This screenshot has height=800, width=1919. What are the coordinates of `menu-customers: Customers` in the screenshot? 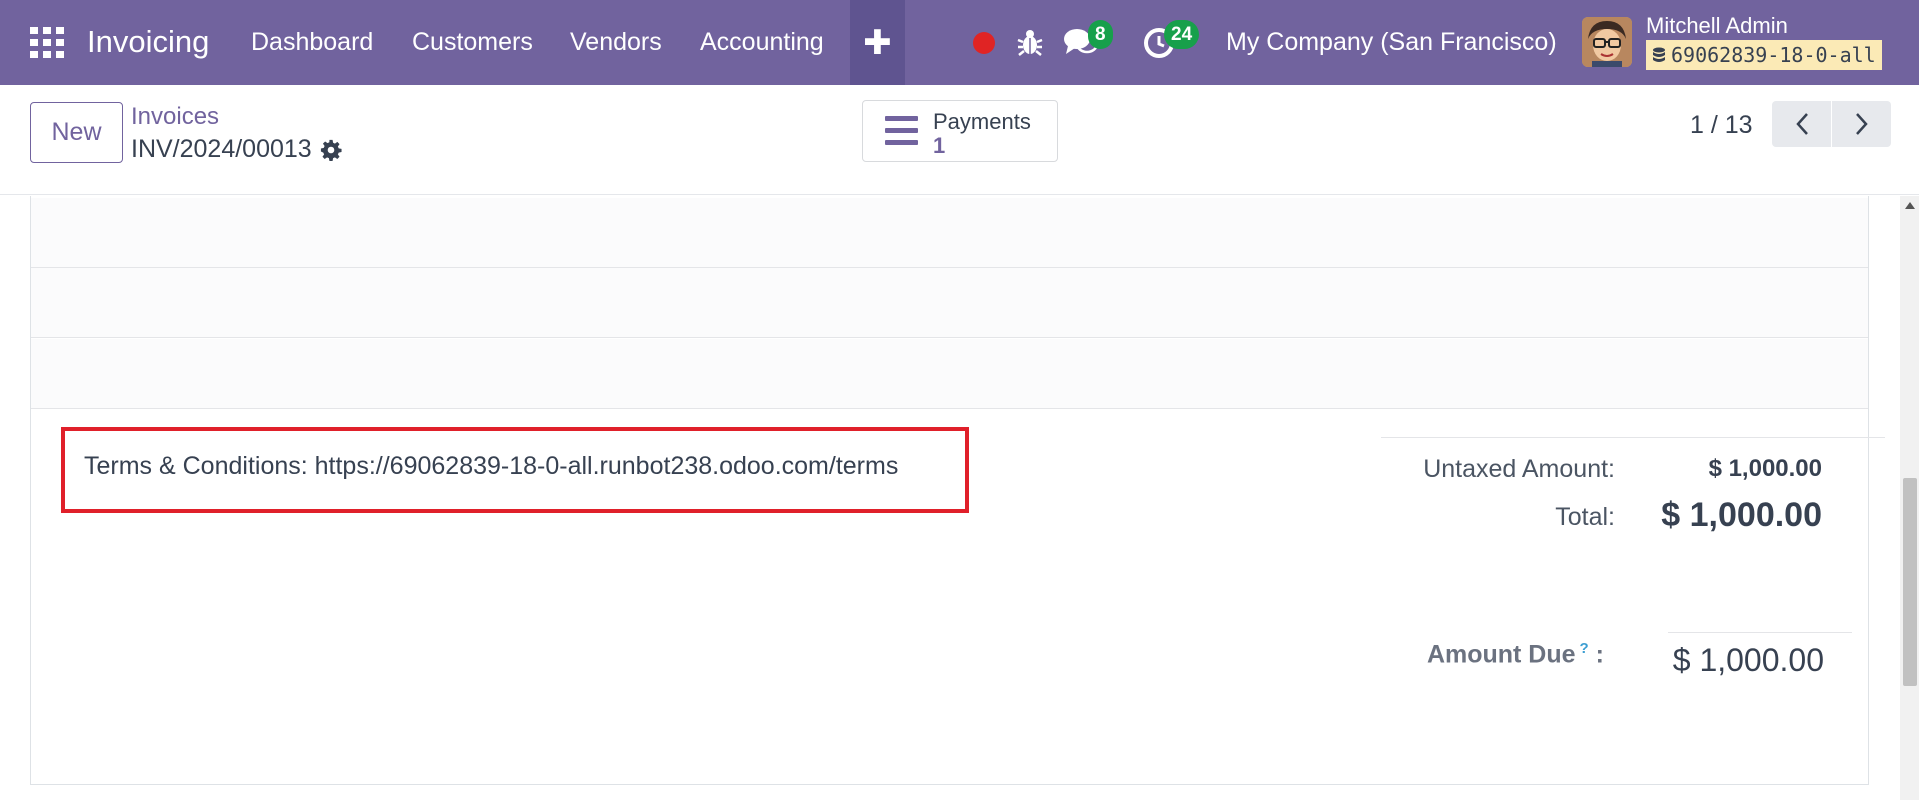 It's located at (472, 42).